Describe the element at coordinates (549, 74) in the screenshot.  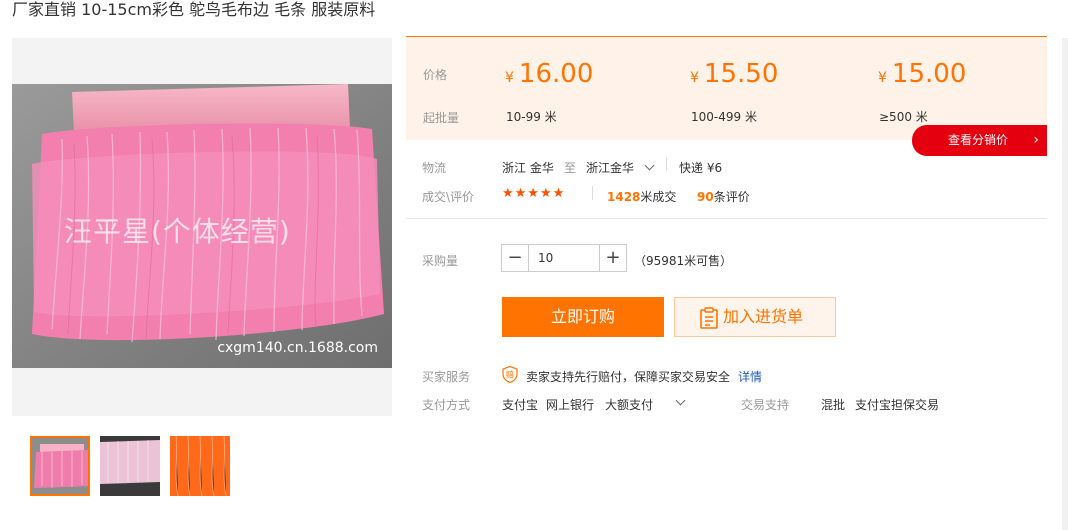
I see `price-tier-1: ¥16.00` at that location.